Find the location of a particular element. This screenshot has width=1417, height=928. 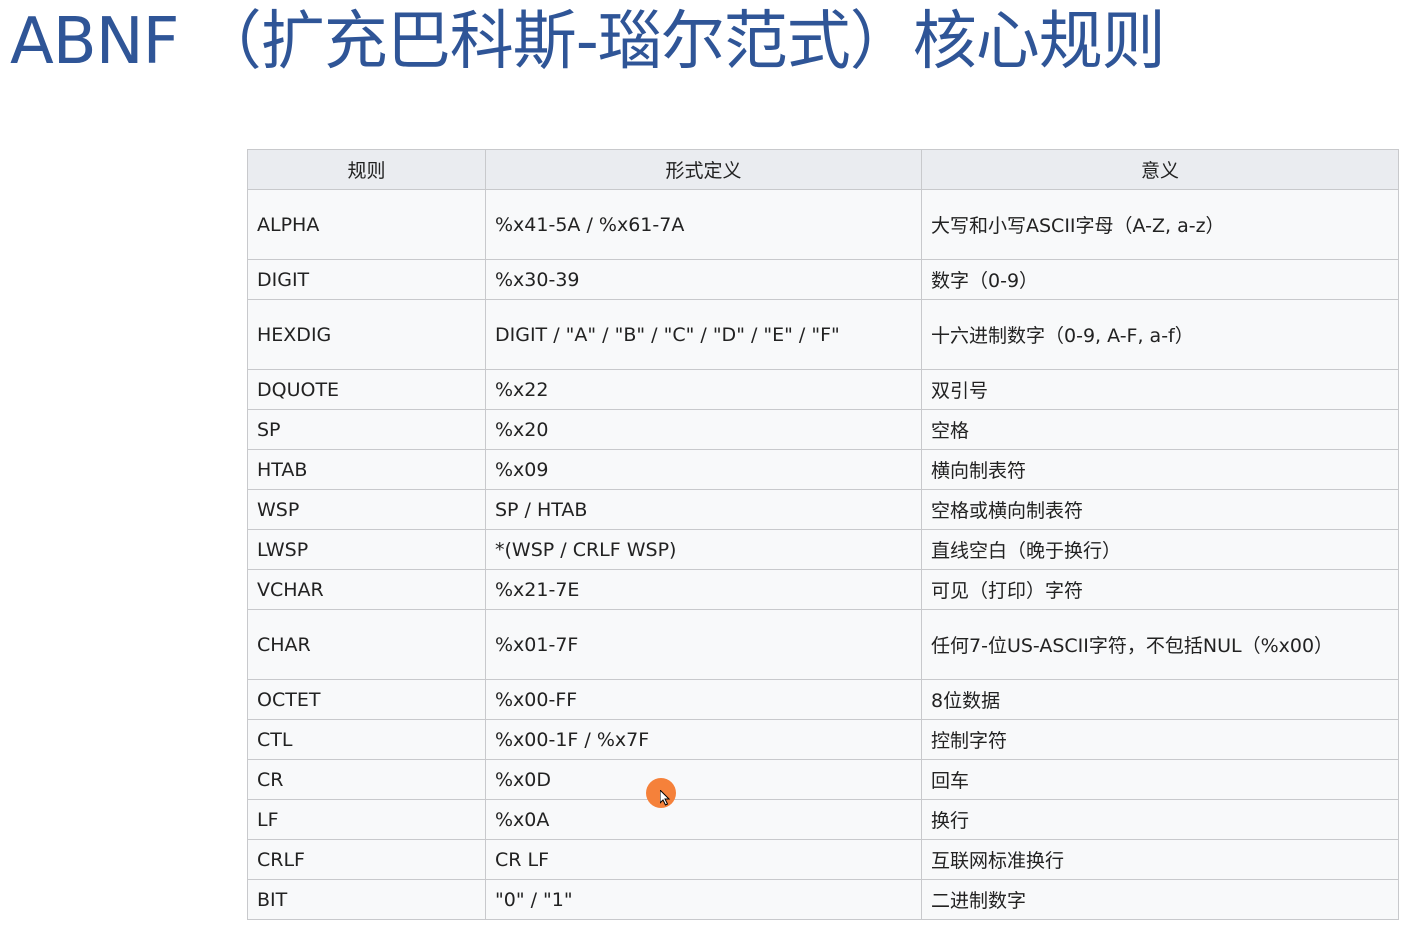

cell-meaning: 换行 is located at coordinates (1160, 819).